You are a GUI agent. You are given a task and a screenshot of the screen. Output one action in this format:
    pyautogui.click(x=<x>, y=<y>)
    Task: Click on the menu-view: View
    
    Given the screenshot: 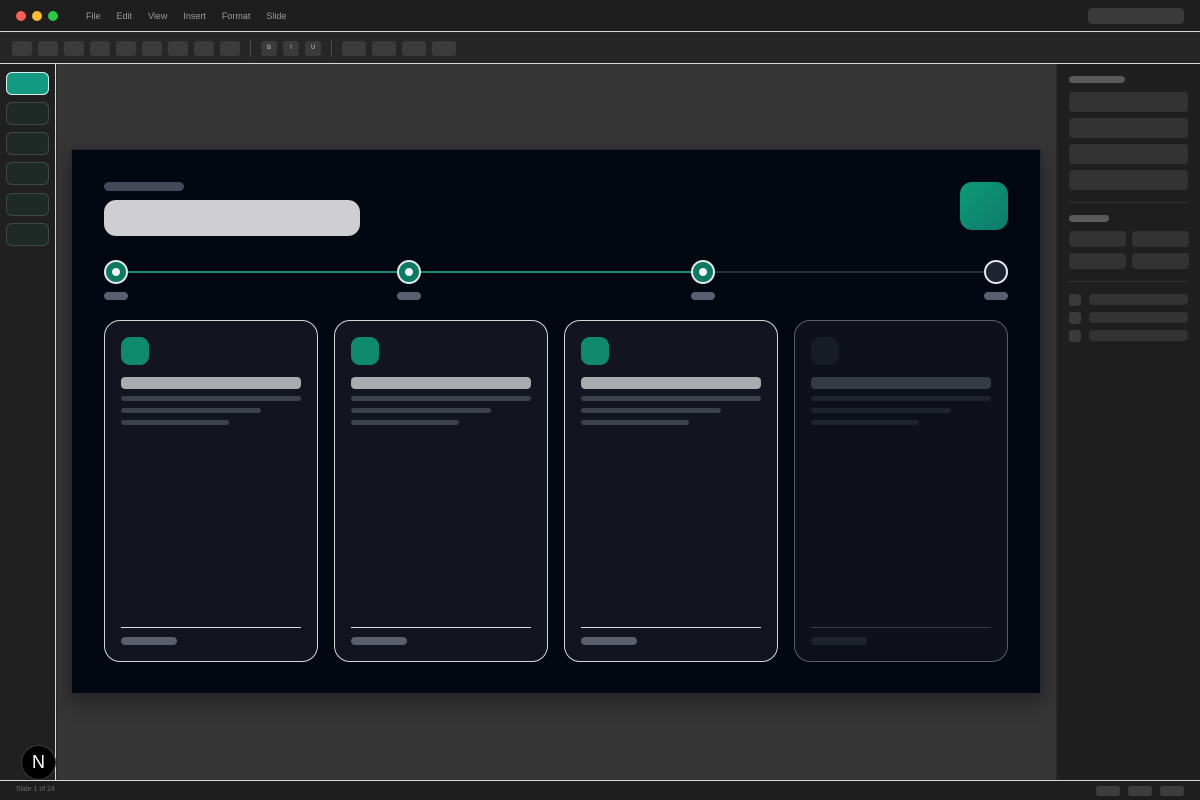 What is the action you would take?
    pyautogui.click(x=157, y=16)
    